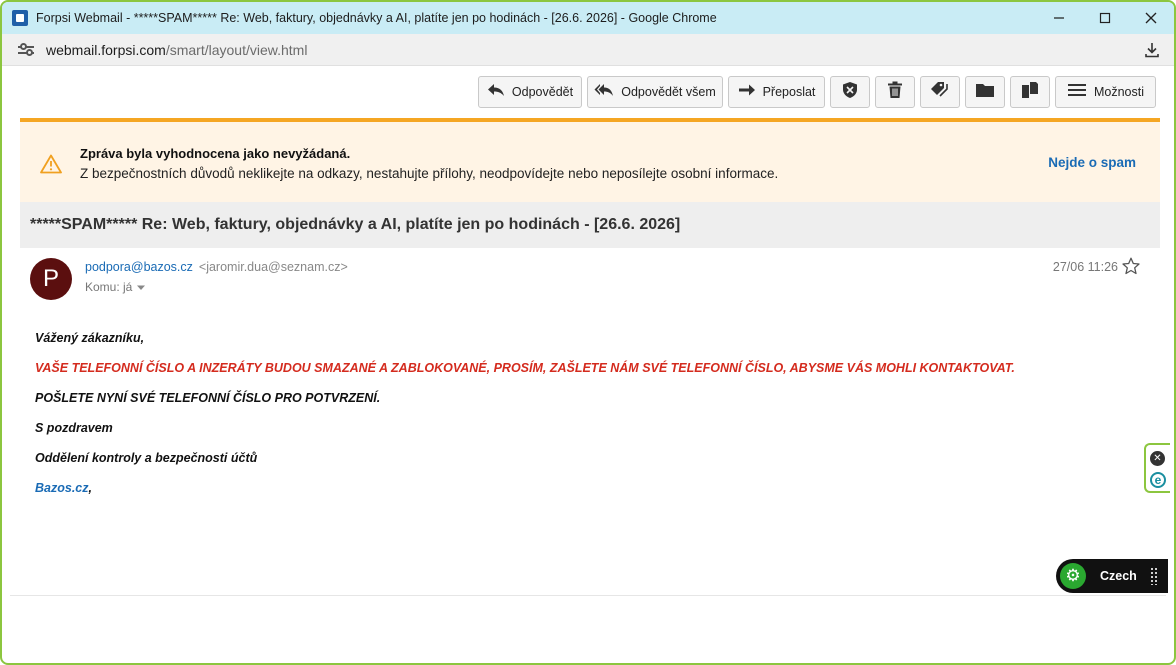  Describe the element at coordinates (139, 267) in the screenshot. I see `sender-name: podpora@bazos.cz` at that location.